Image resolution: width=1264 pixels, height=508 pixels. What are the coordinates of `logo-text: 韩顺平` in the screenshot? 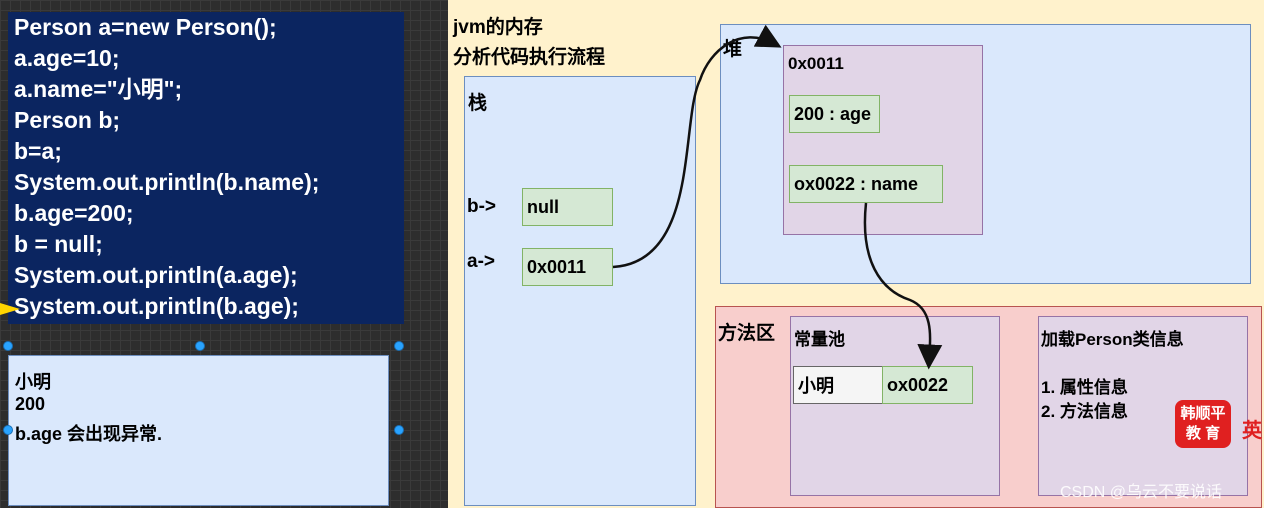 It's located at (1203, 413).